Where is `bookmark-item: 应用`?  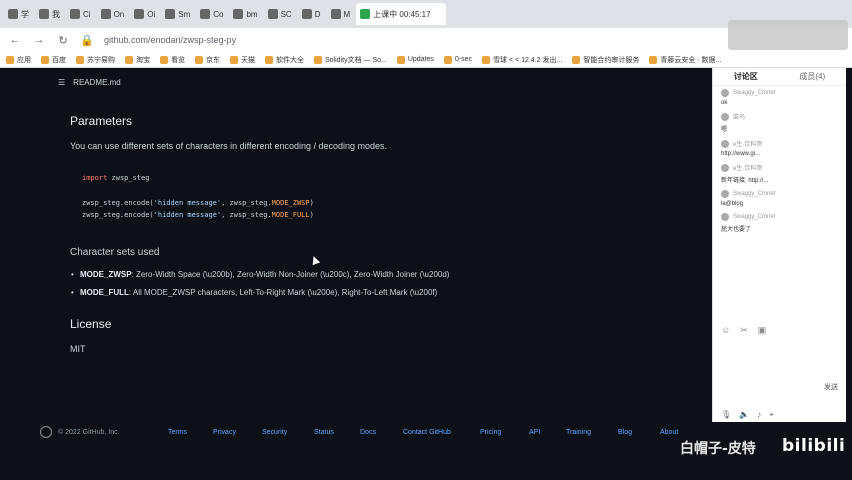
bookmark-item: 应用 is located at coordinates (18, 60).